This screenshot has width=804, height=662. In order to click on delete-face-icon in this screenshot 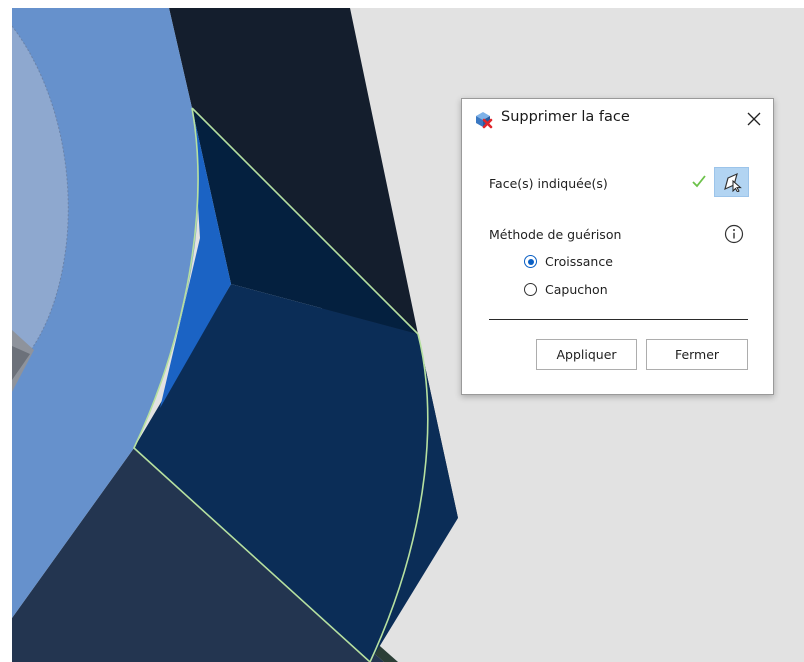, I will do `click(484, 120)`.